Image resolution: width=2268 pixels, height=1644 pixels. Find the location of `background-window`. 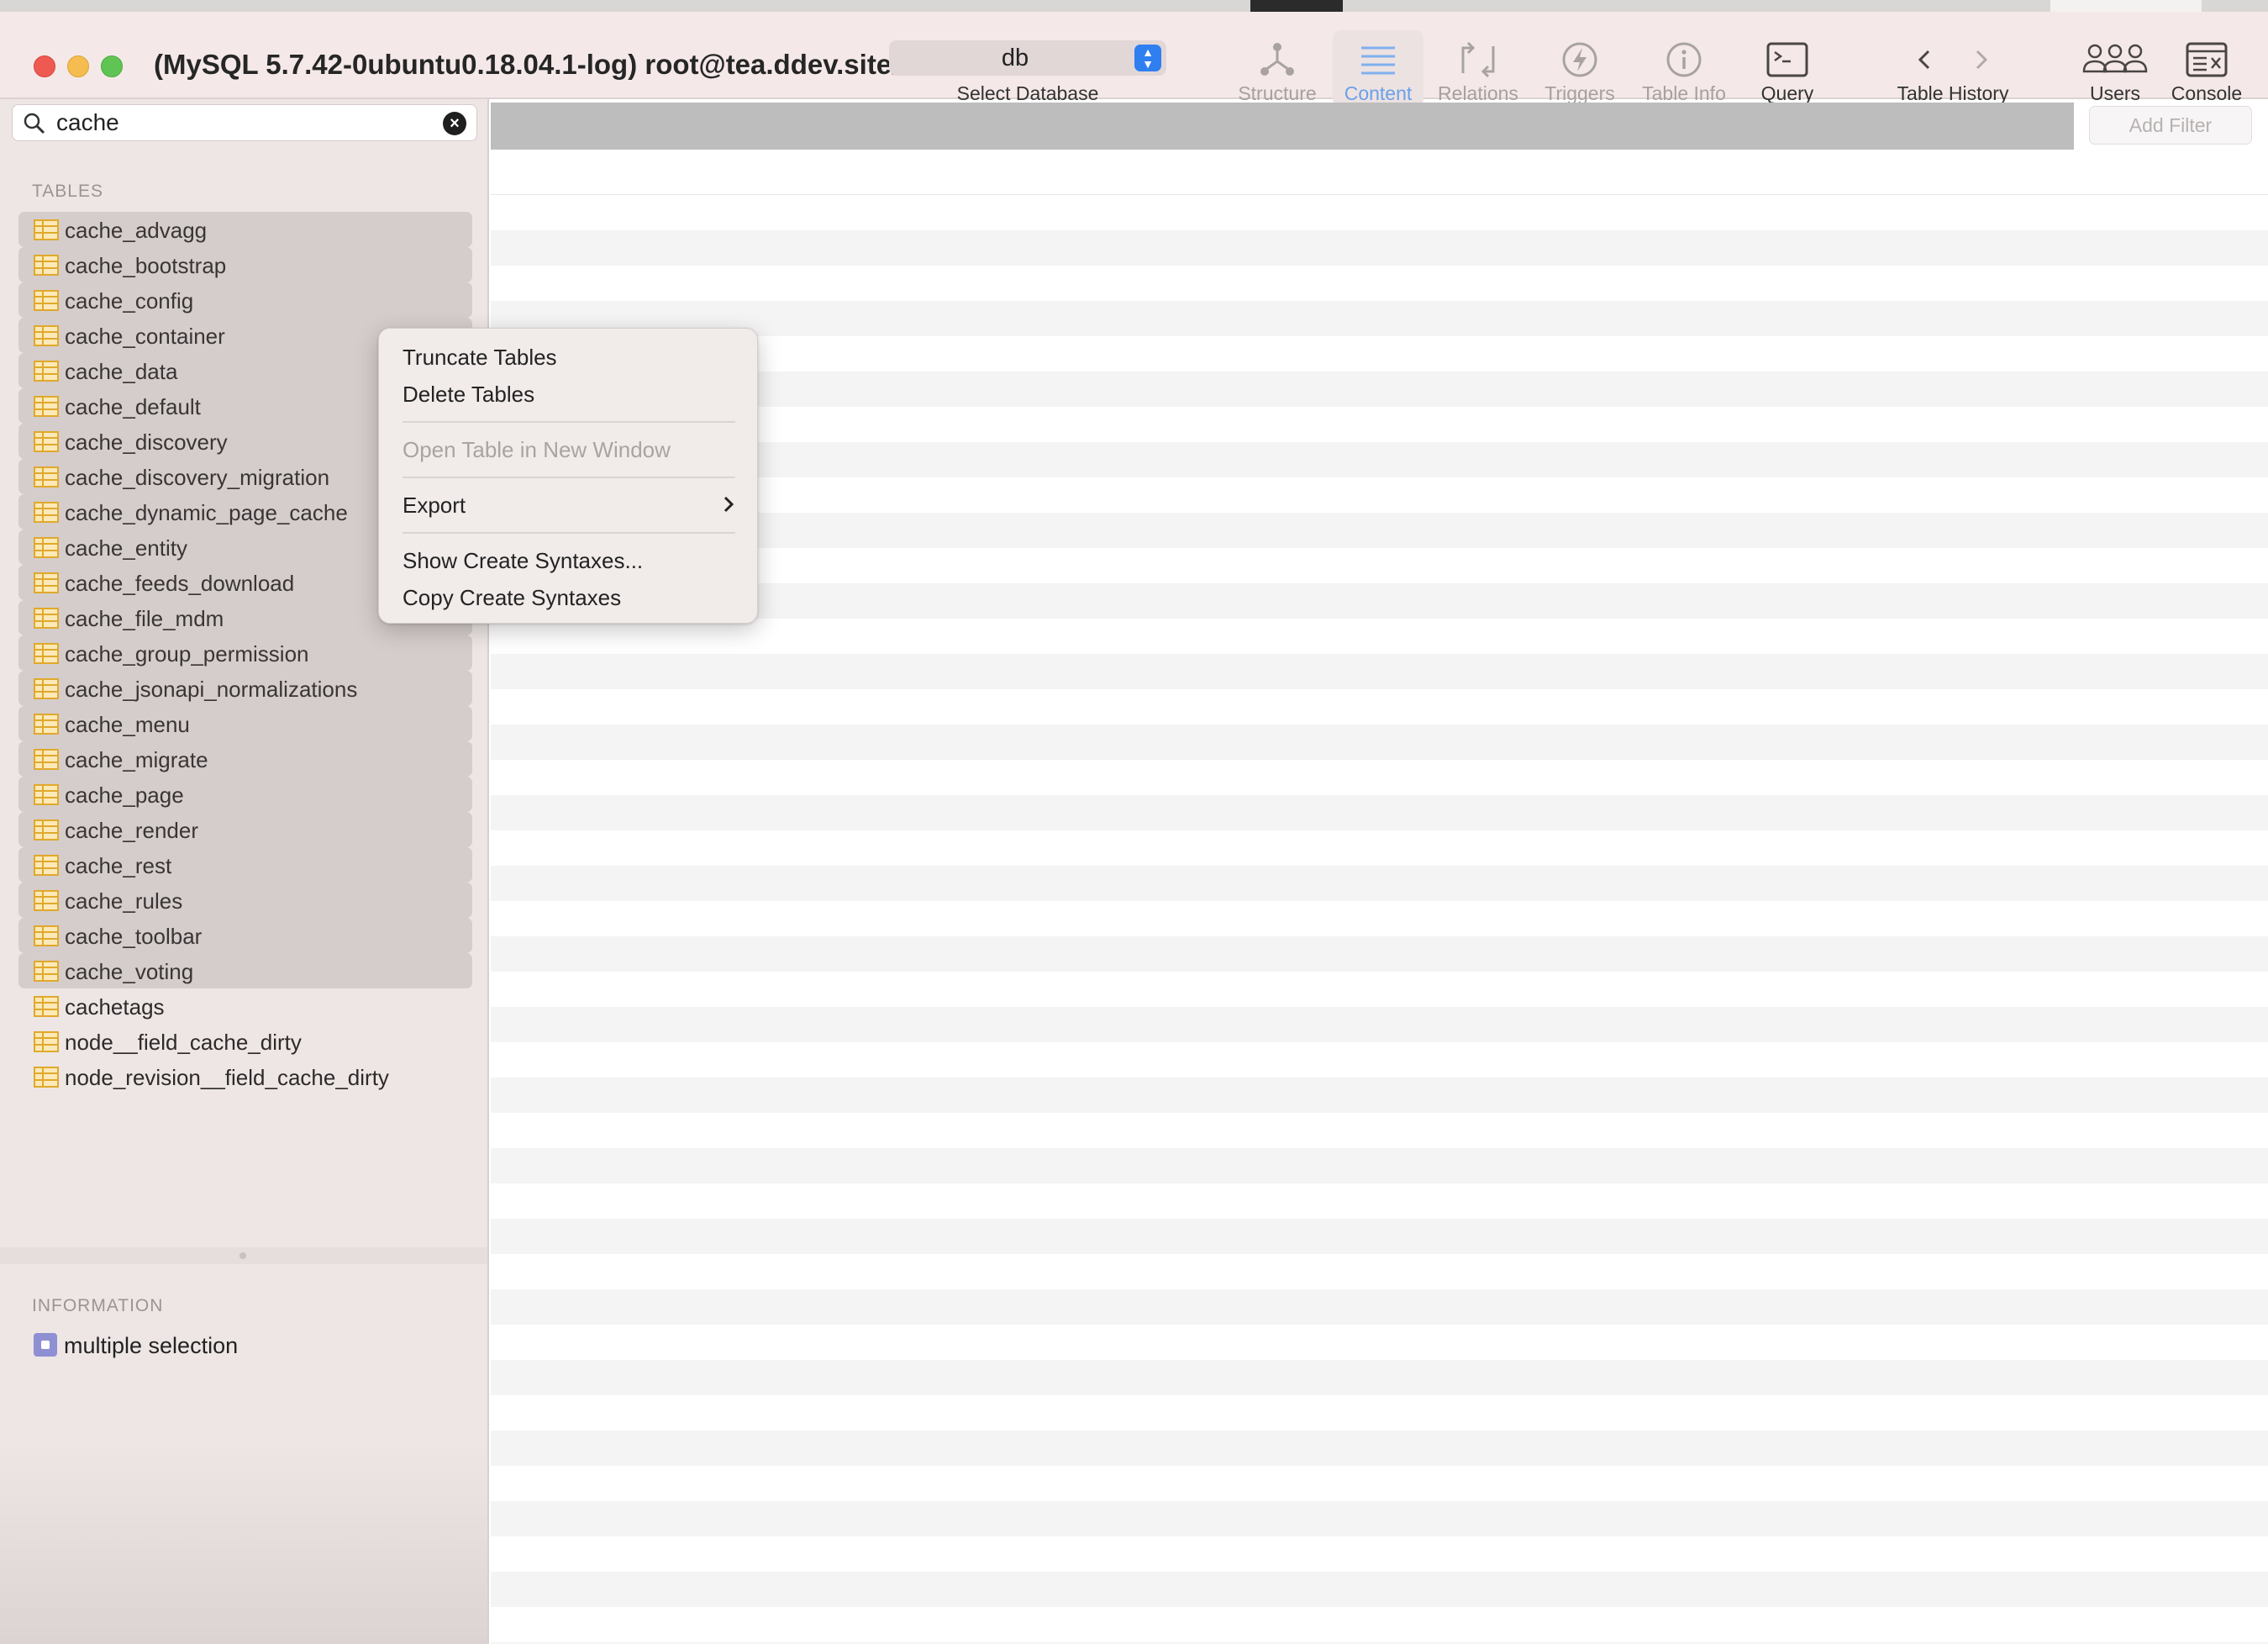

background-window is located at coordinates (2126, 6).